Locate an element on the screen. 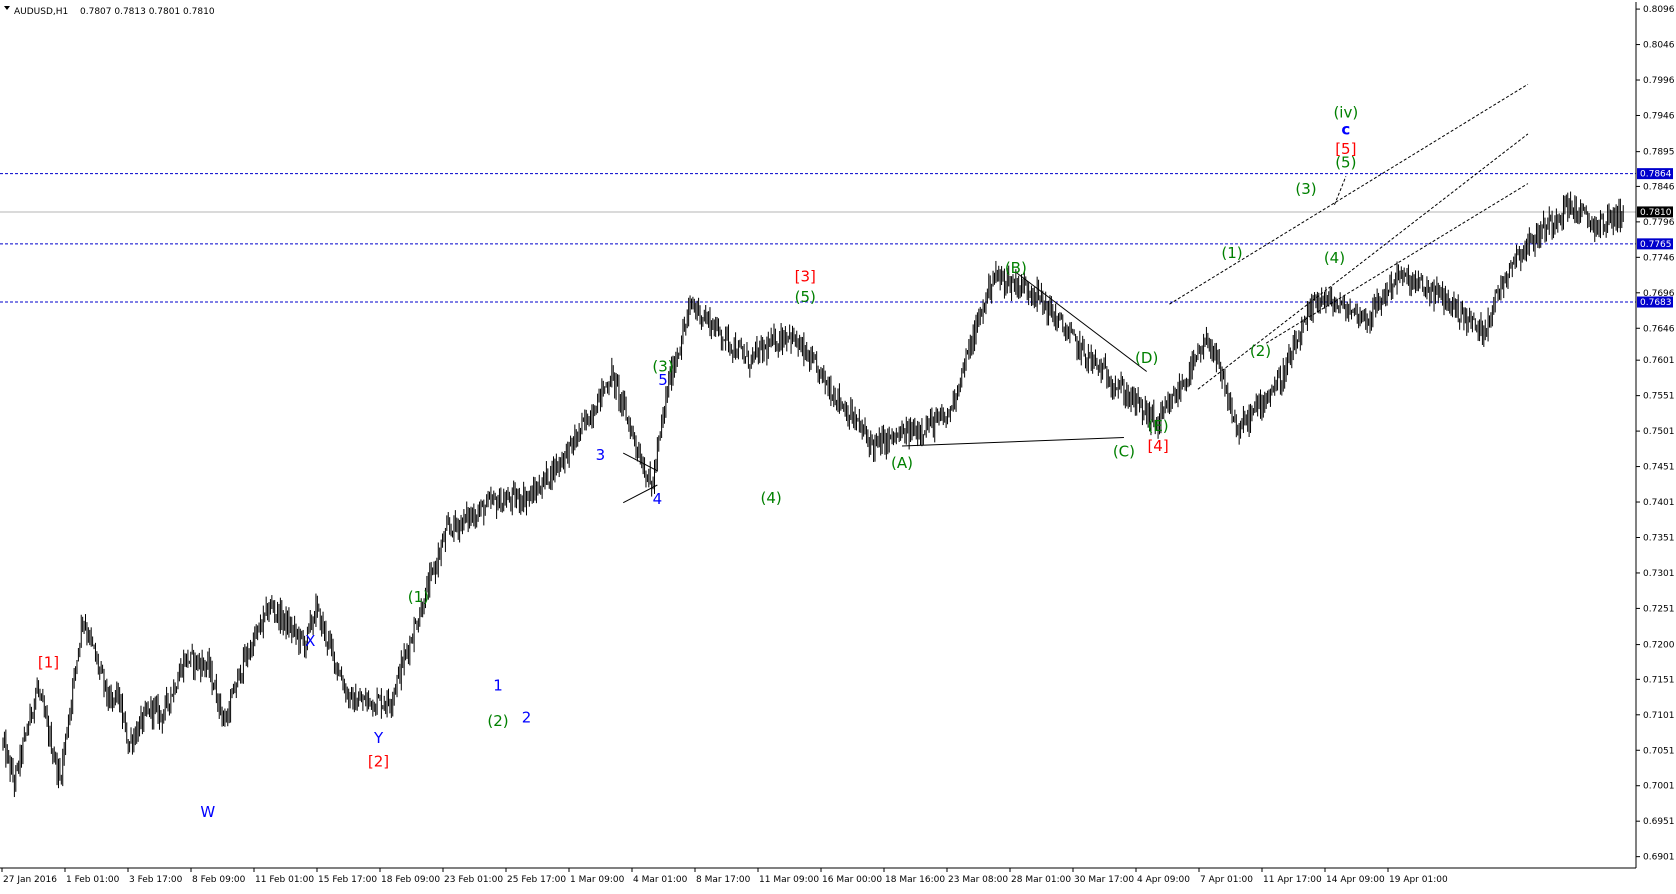  price-tick-label: 0.7646 is located at coordinates (1659, 329).